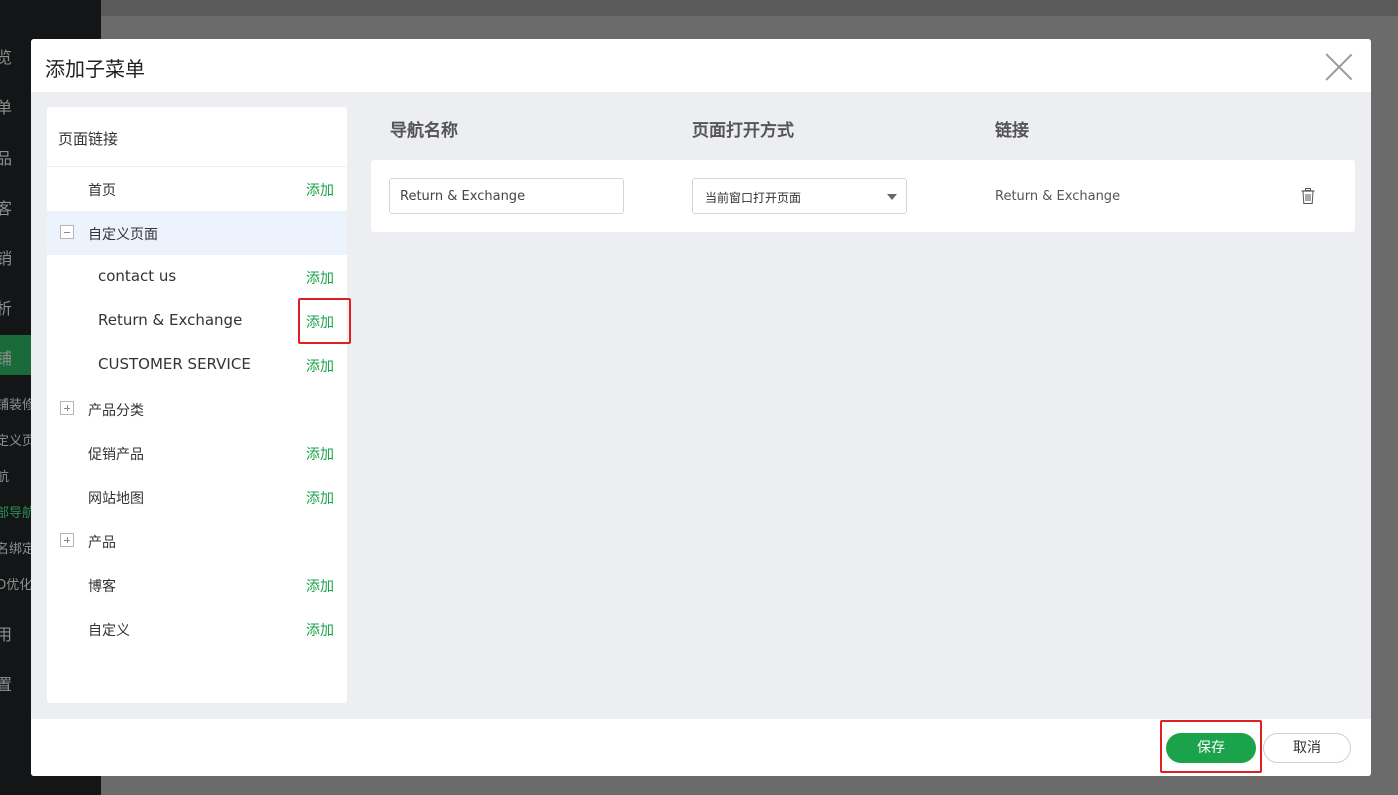 The width and height of the screenshot is (1398, 795). Describe the element at coordinates (6, 308) in the screenshot. I see `bg-nav-item: 析` at that location.